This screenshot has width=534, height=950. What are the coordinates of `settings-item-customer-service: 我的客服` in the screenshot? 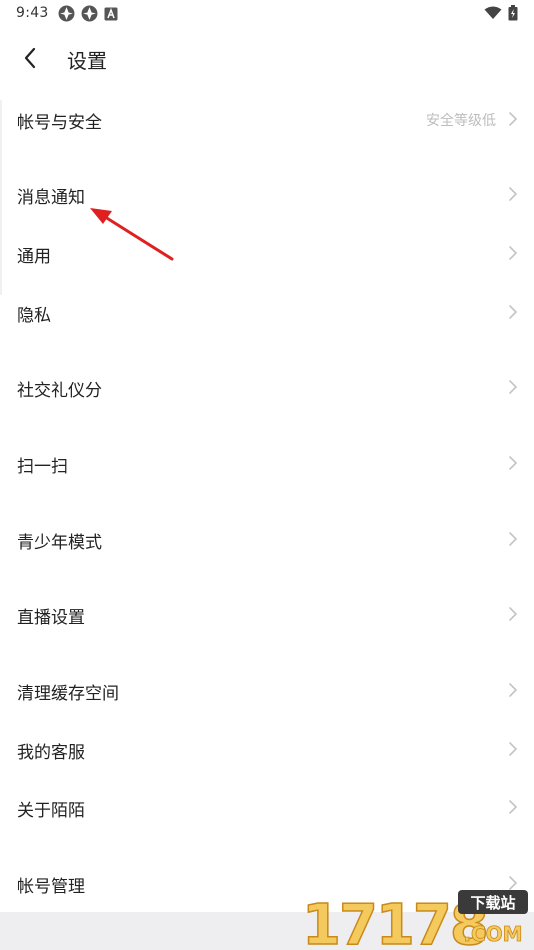 It's located at (267, 749).